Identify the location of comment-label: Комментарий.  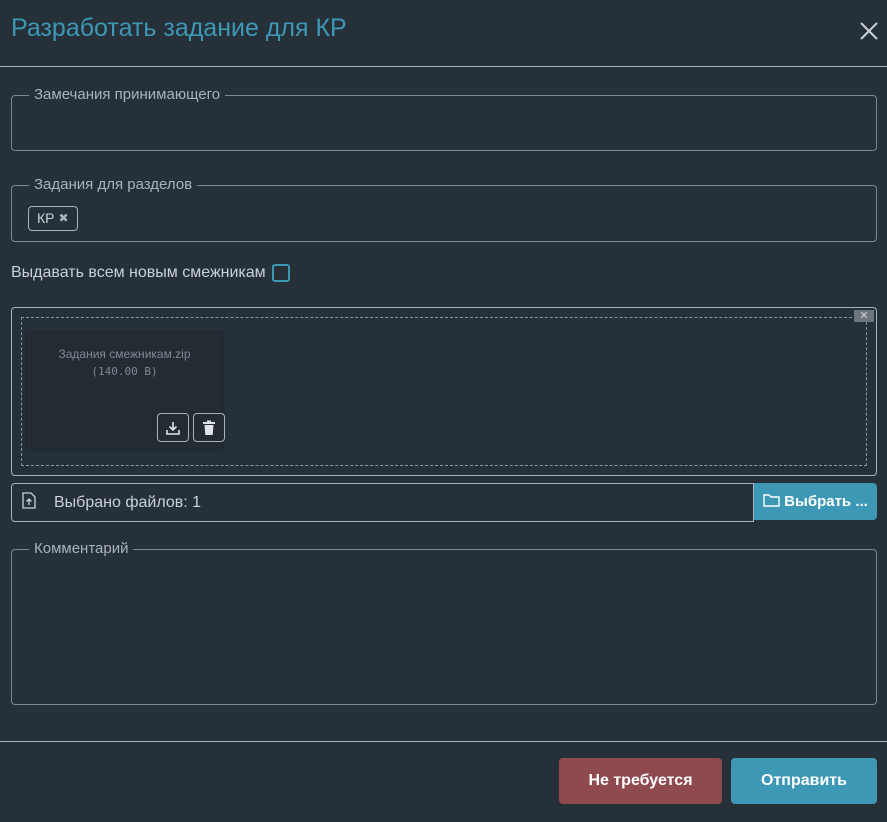
(81, 549).